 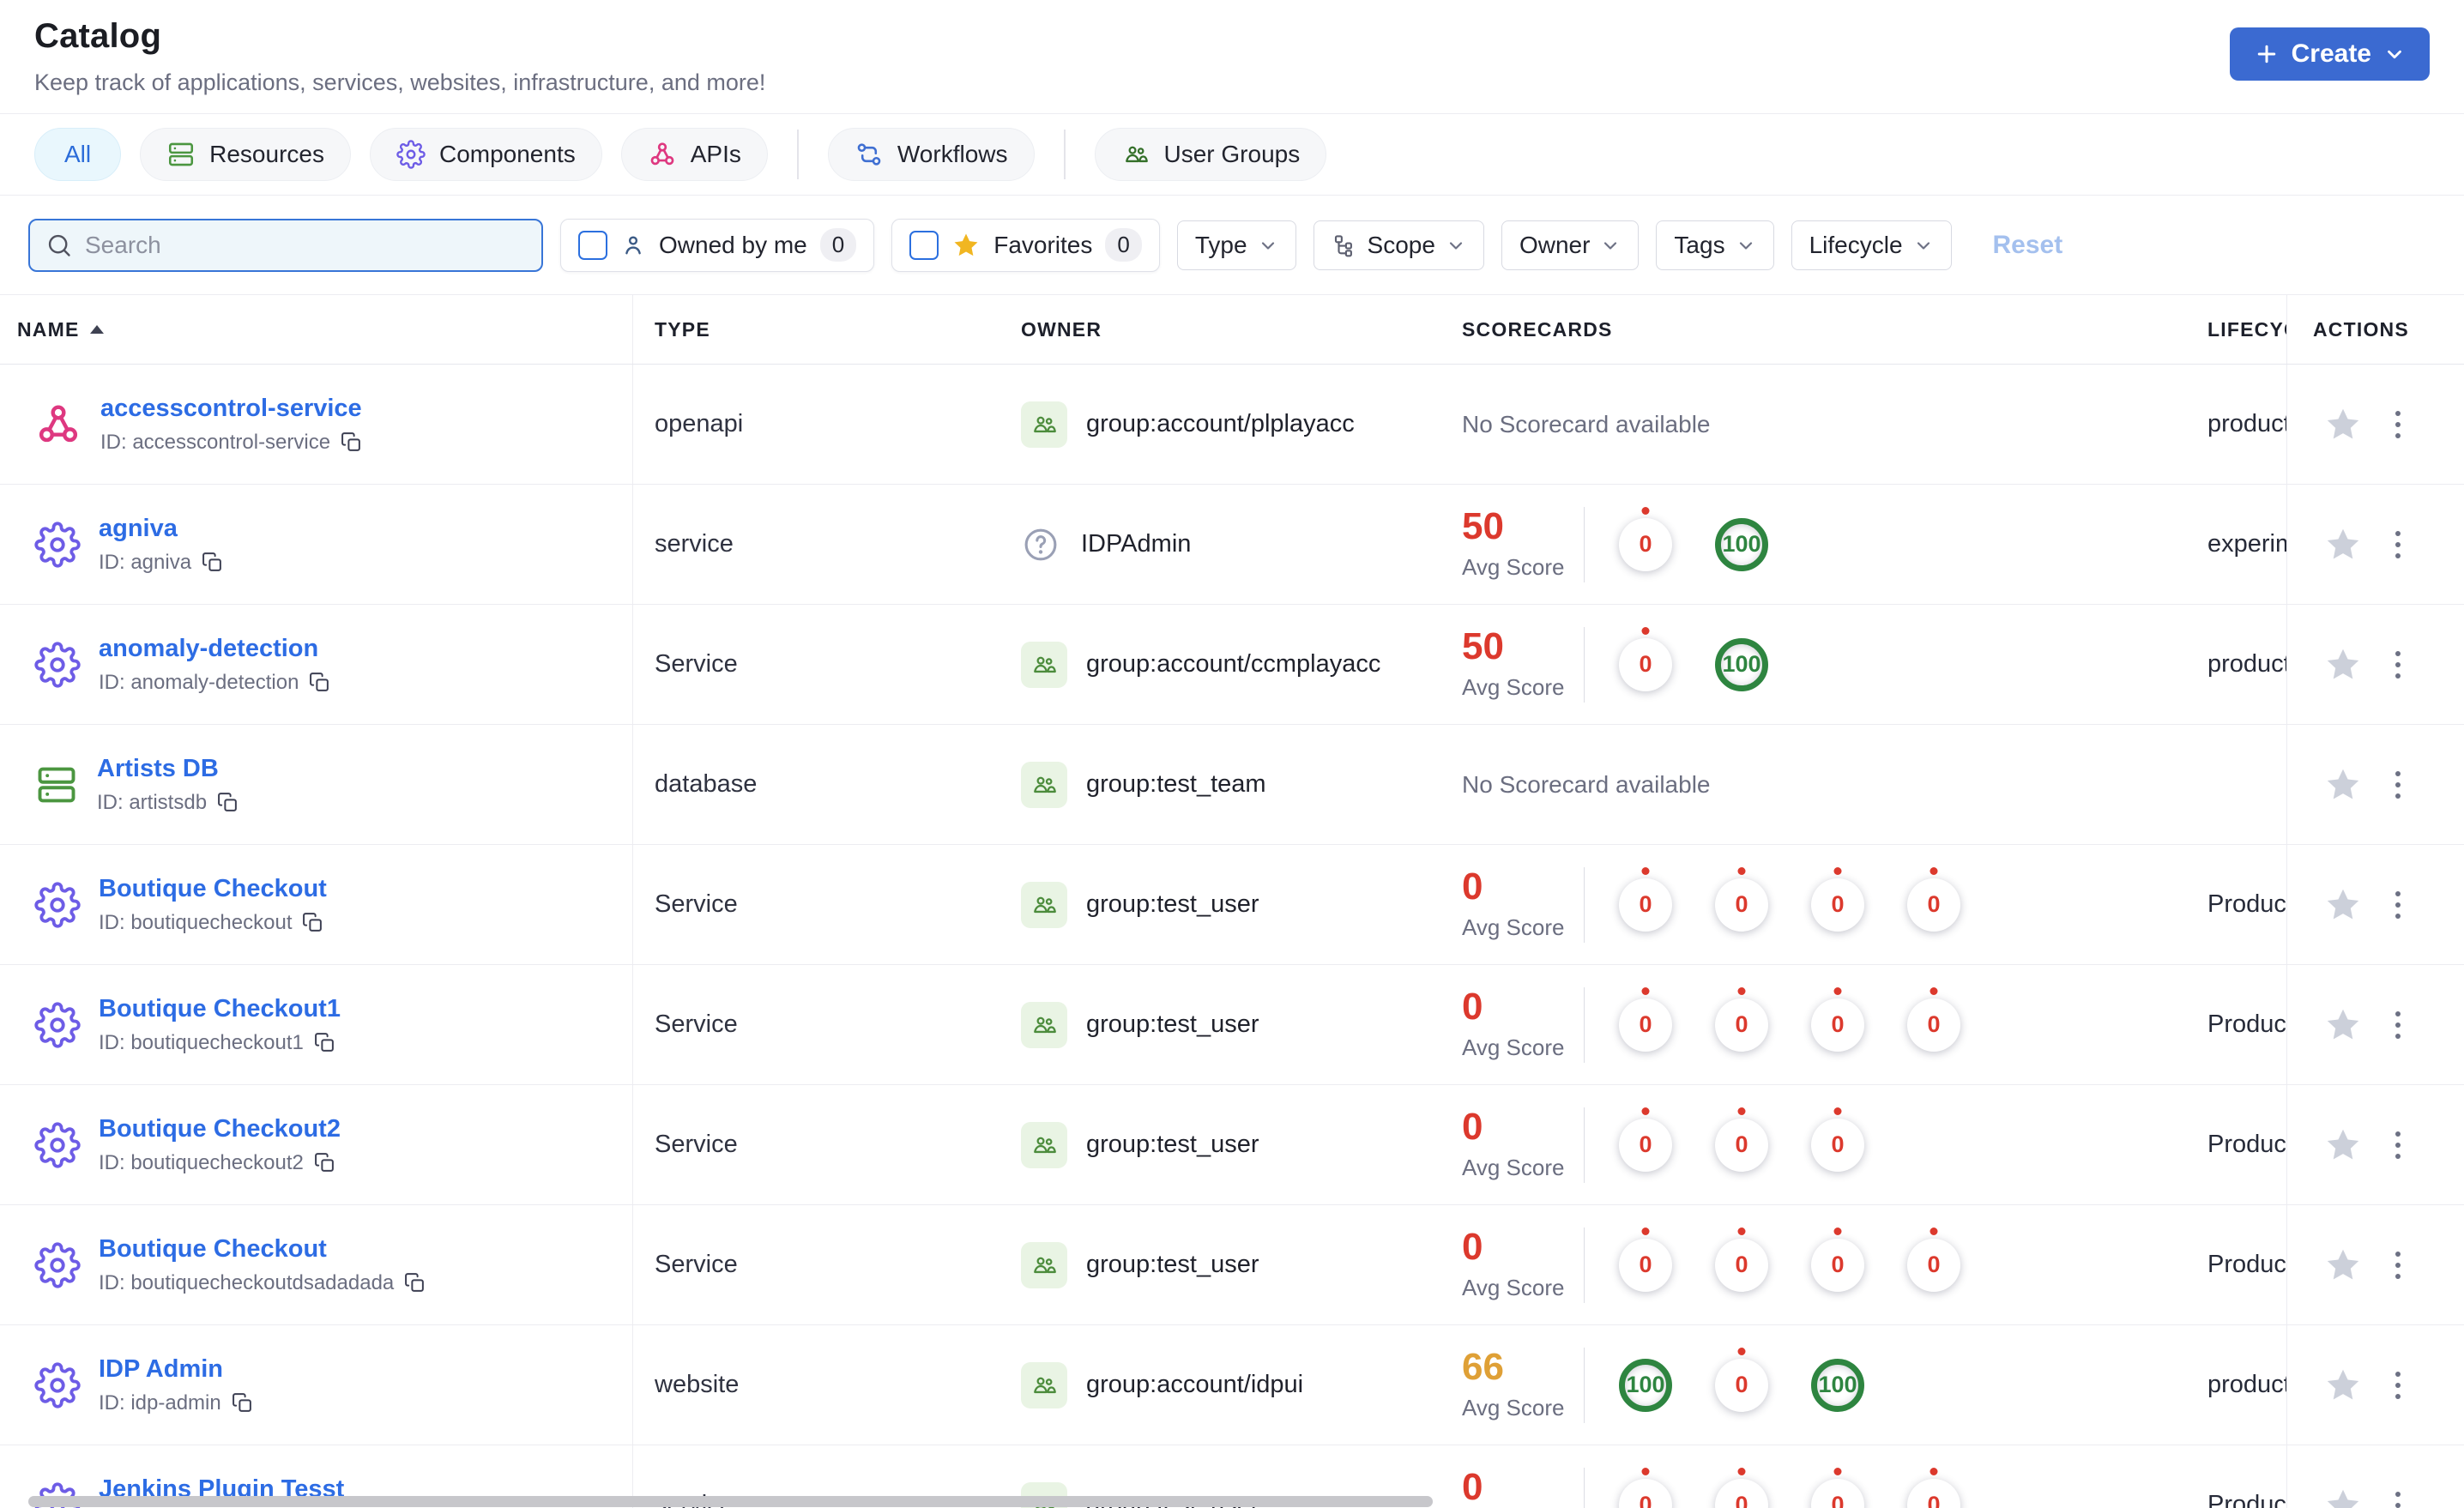 What do you see at coordinates (176, 1403) in the screenshot?
I see `entity-id: ID: idp-admin` at bounding box center [176, 1403].